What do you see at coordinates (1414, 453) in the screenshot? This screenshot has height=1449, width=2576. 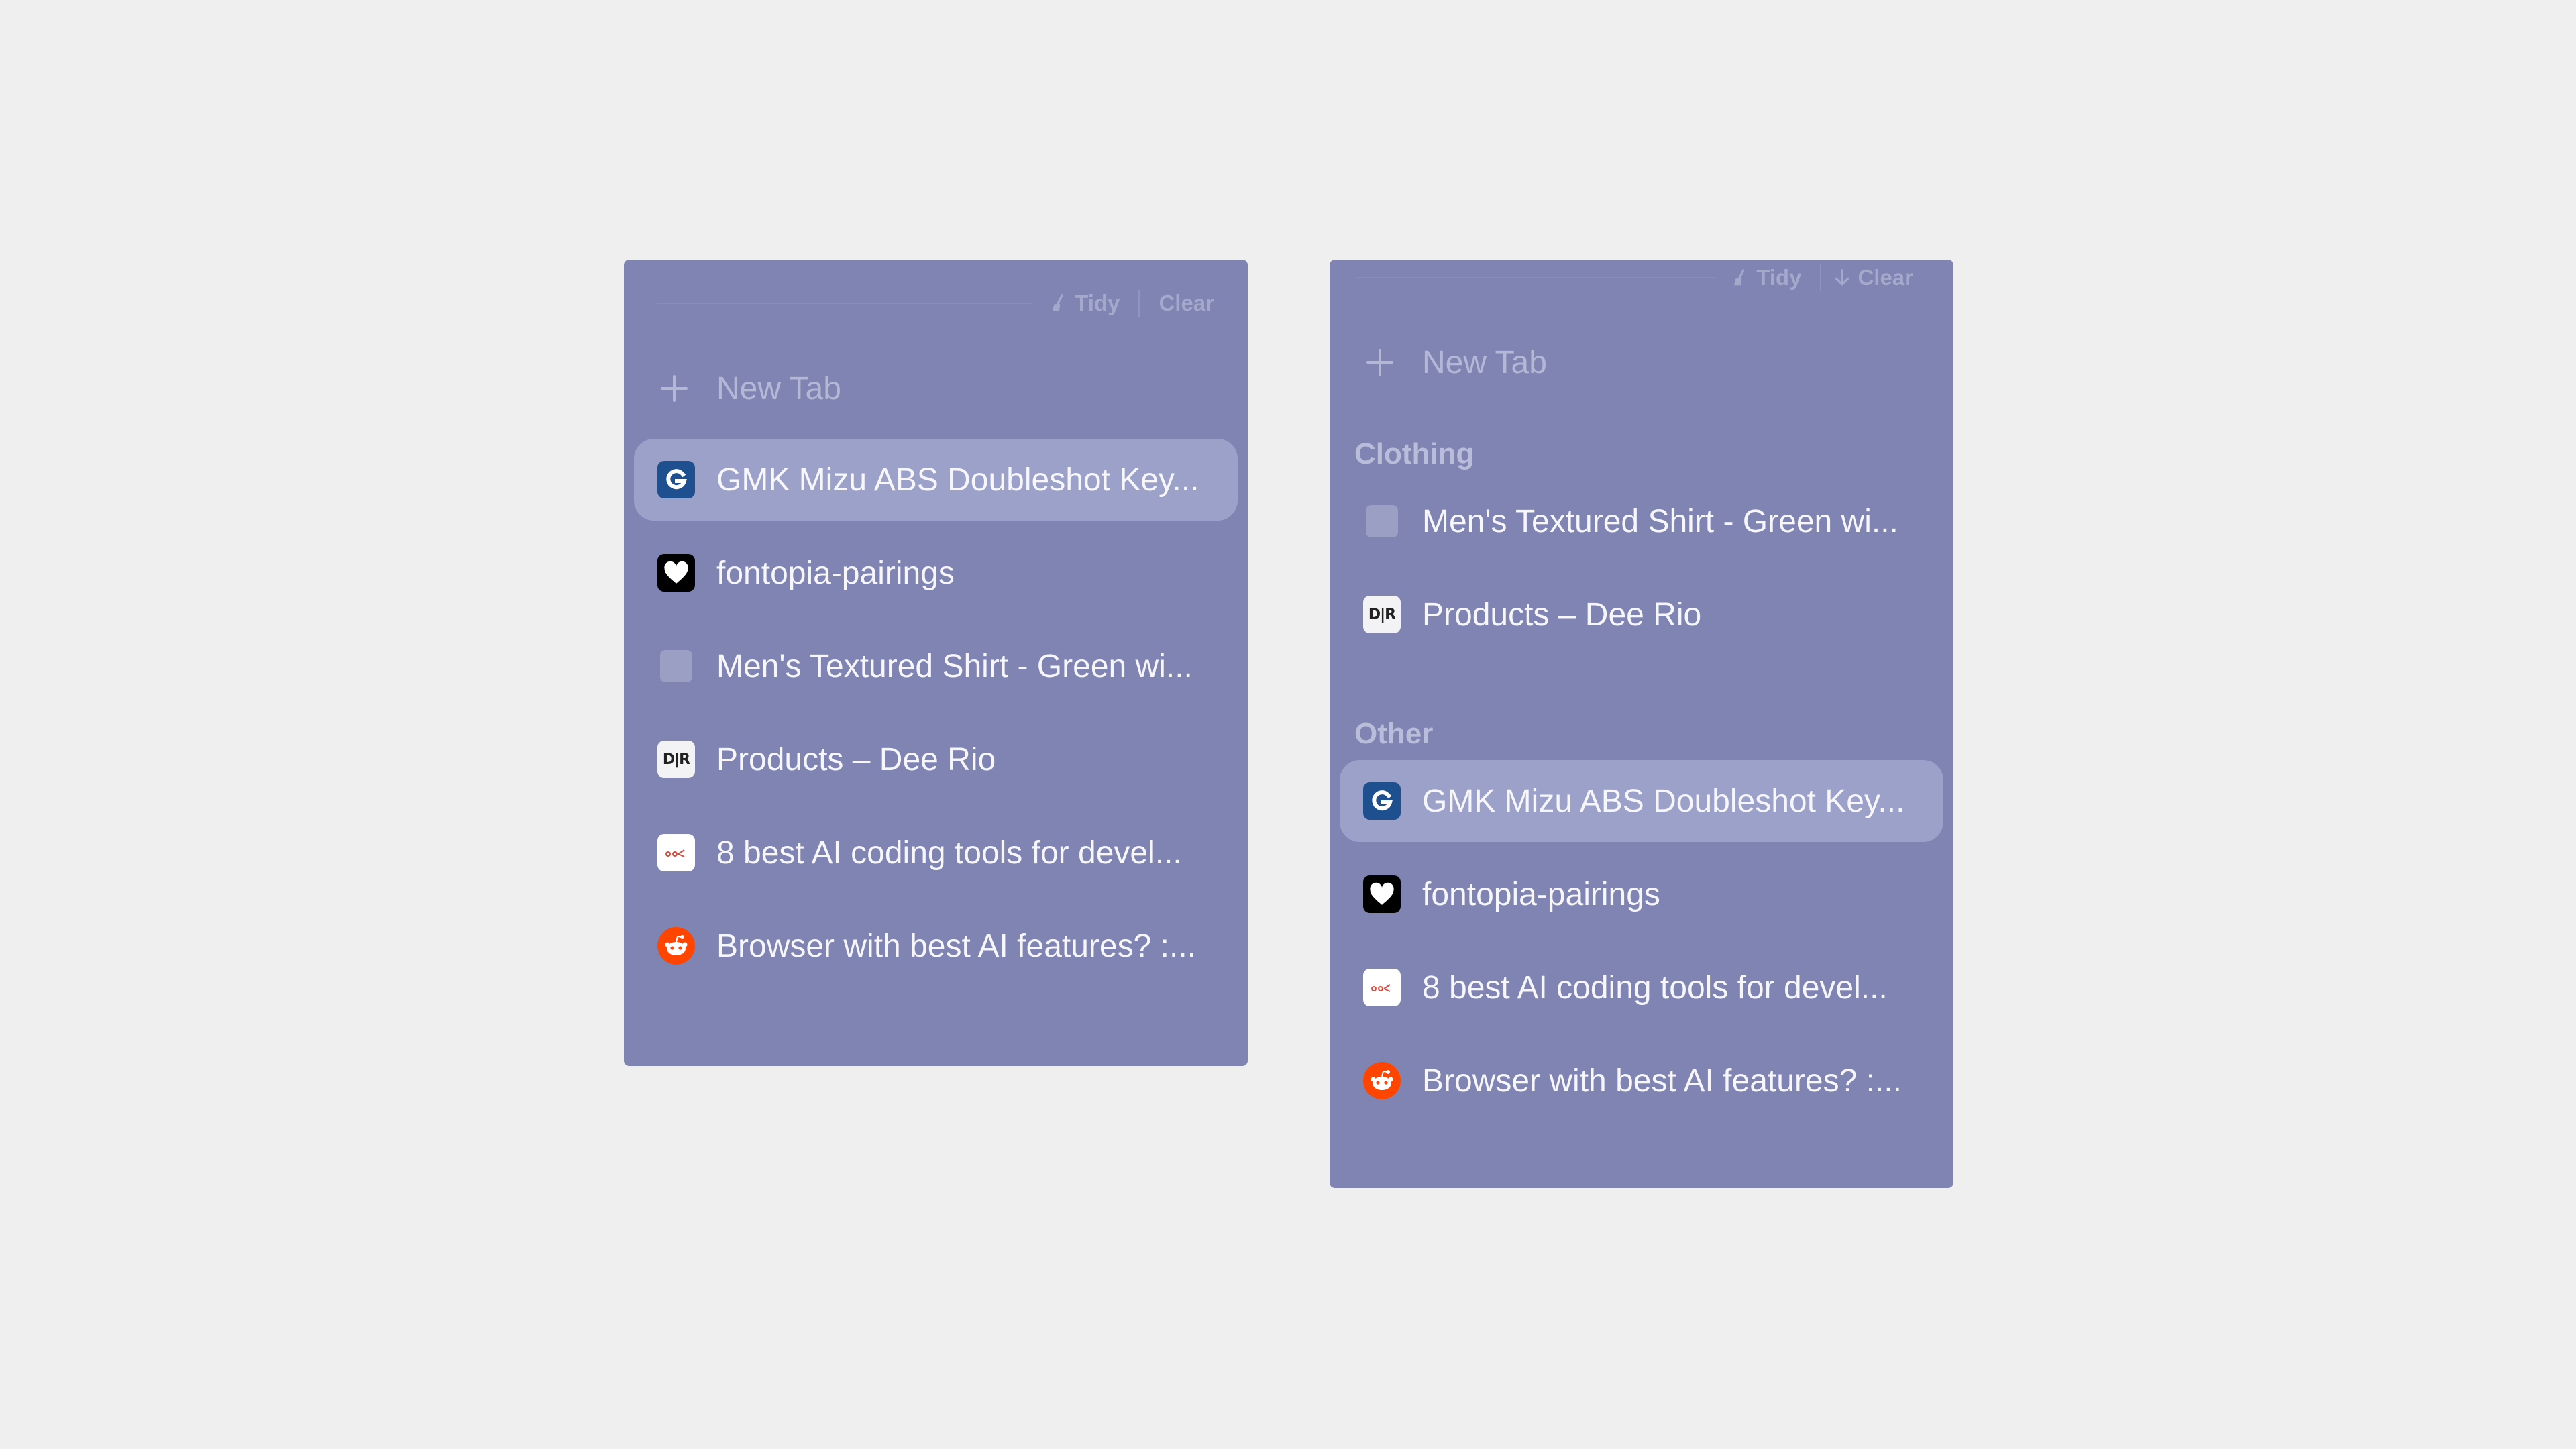 I see `section-header-clothing: Clothing` at bounding box center [1414, 453].